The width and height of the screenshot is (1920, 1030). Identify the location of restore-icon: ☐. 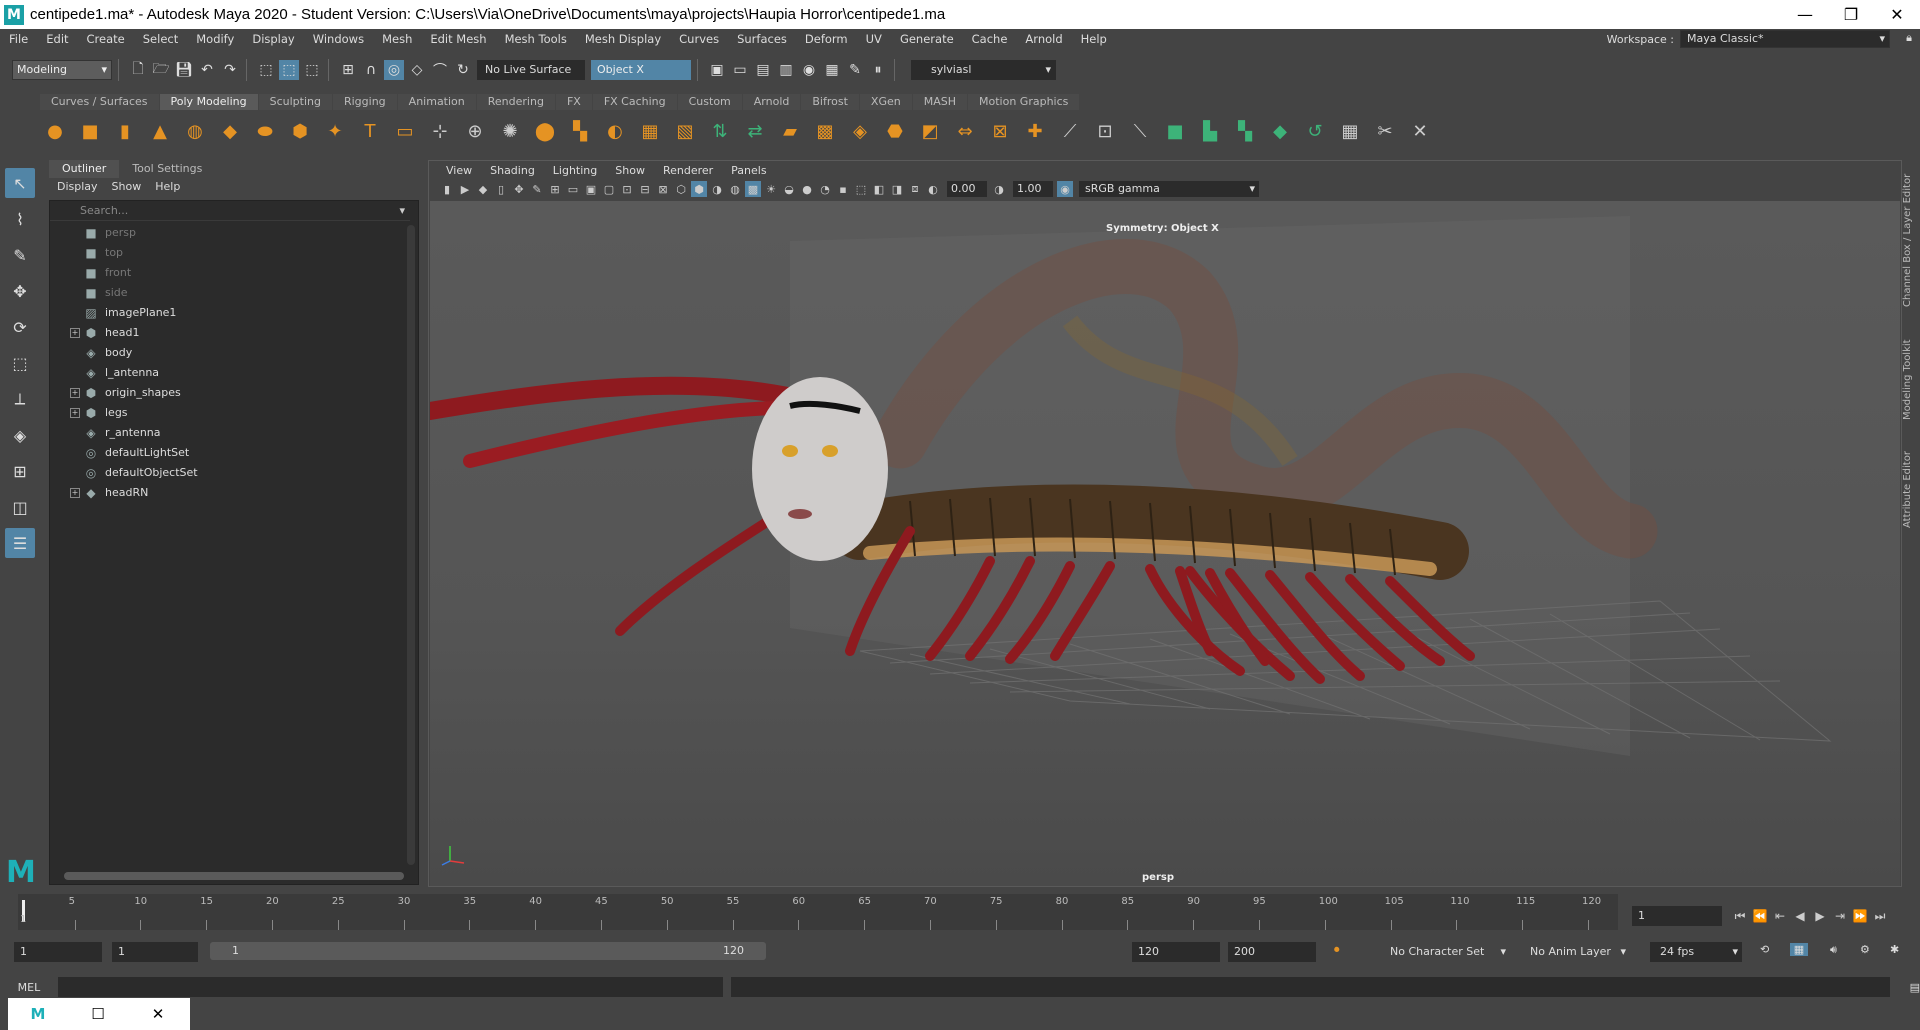
(98, 1014).